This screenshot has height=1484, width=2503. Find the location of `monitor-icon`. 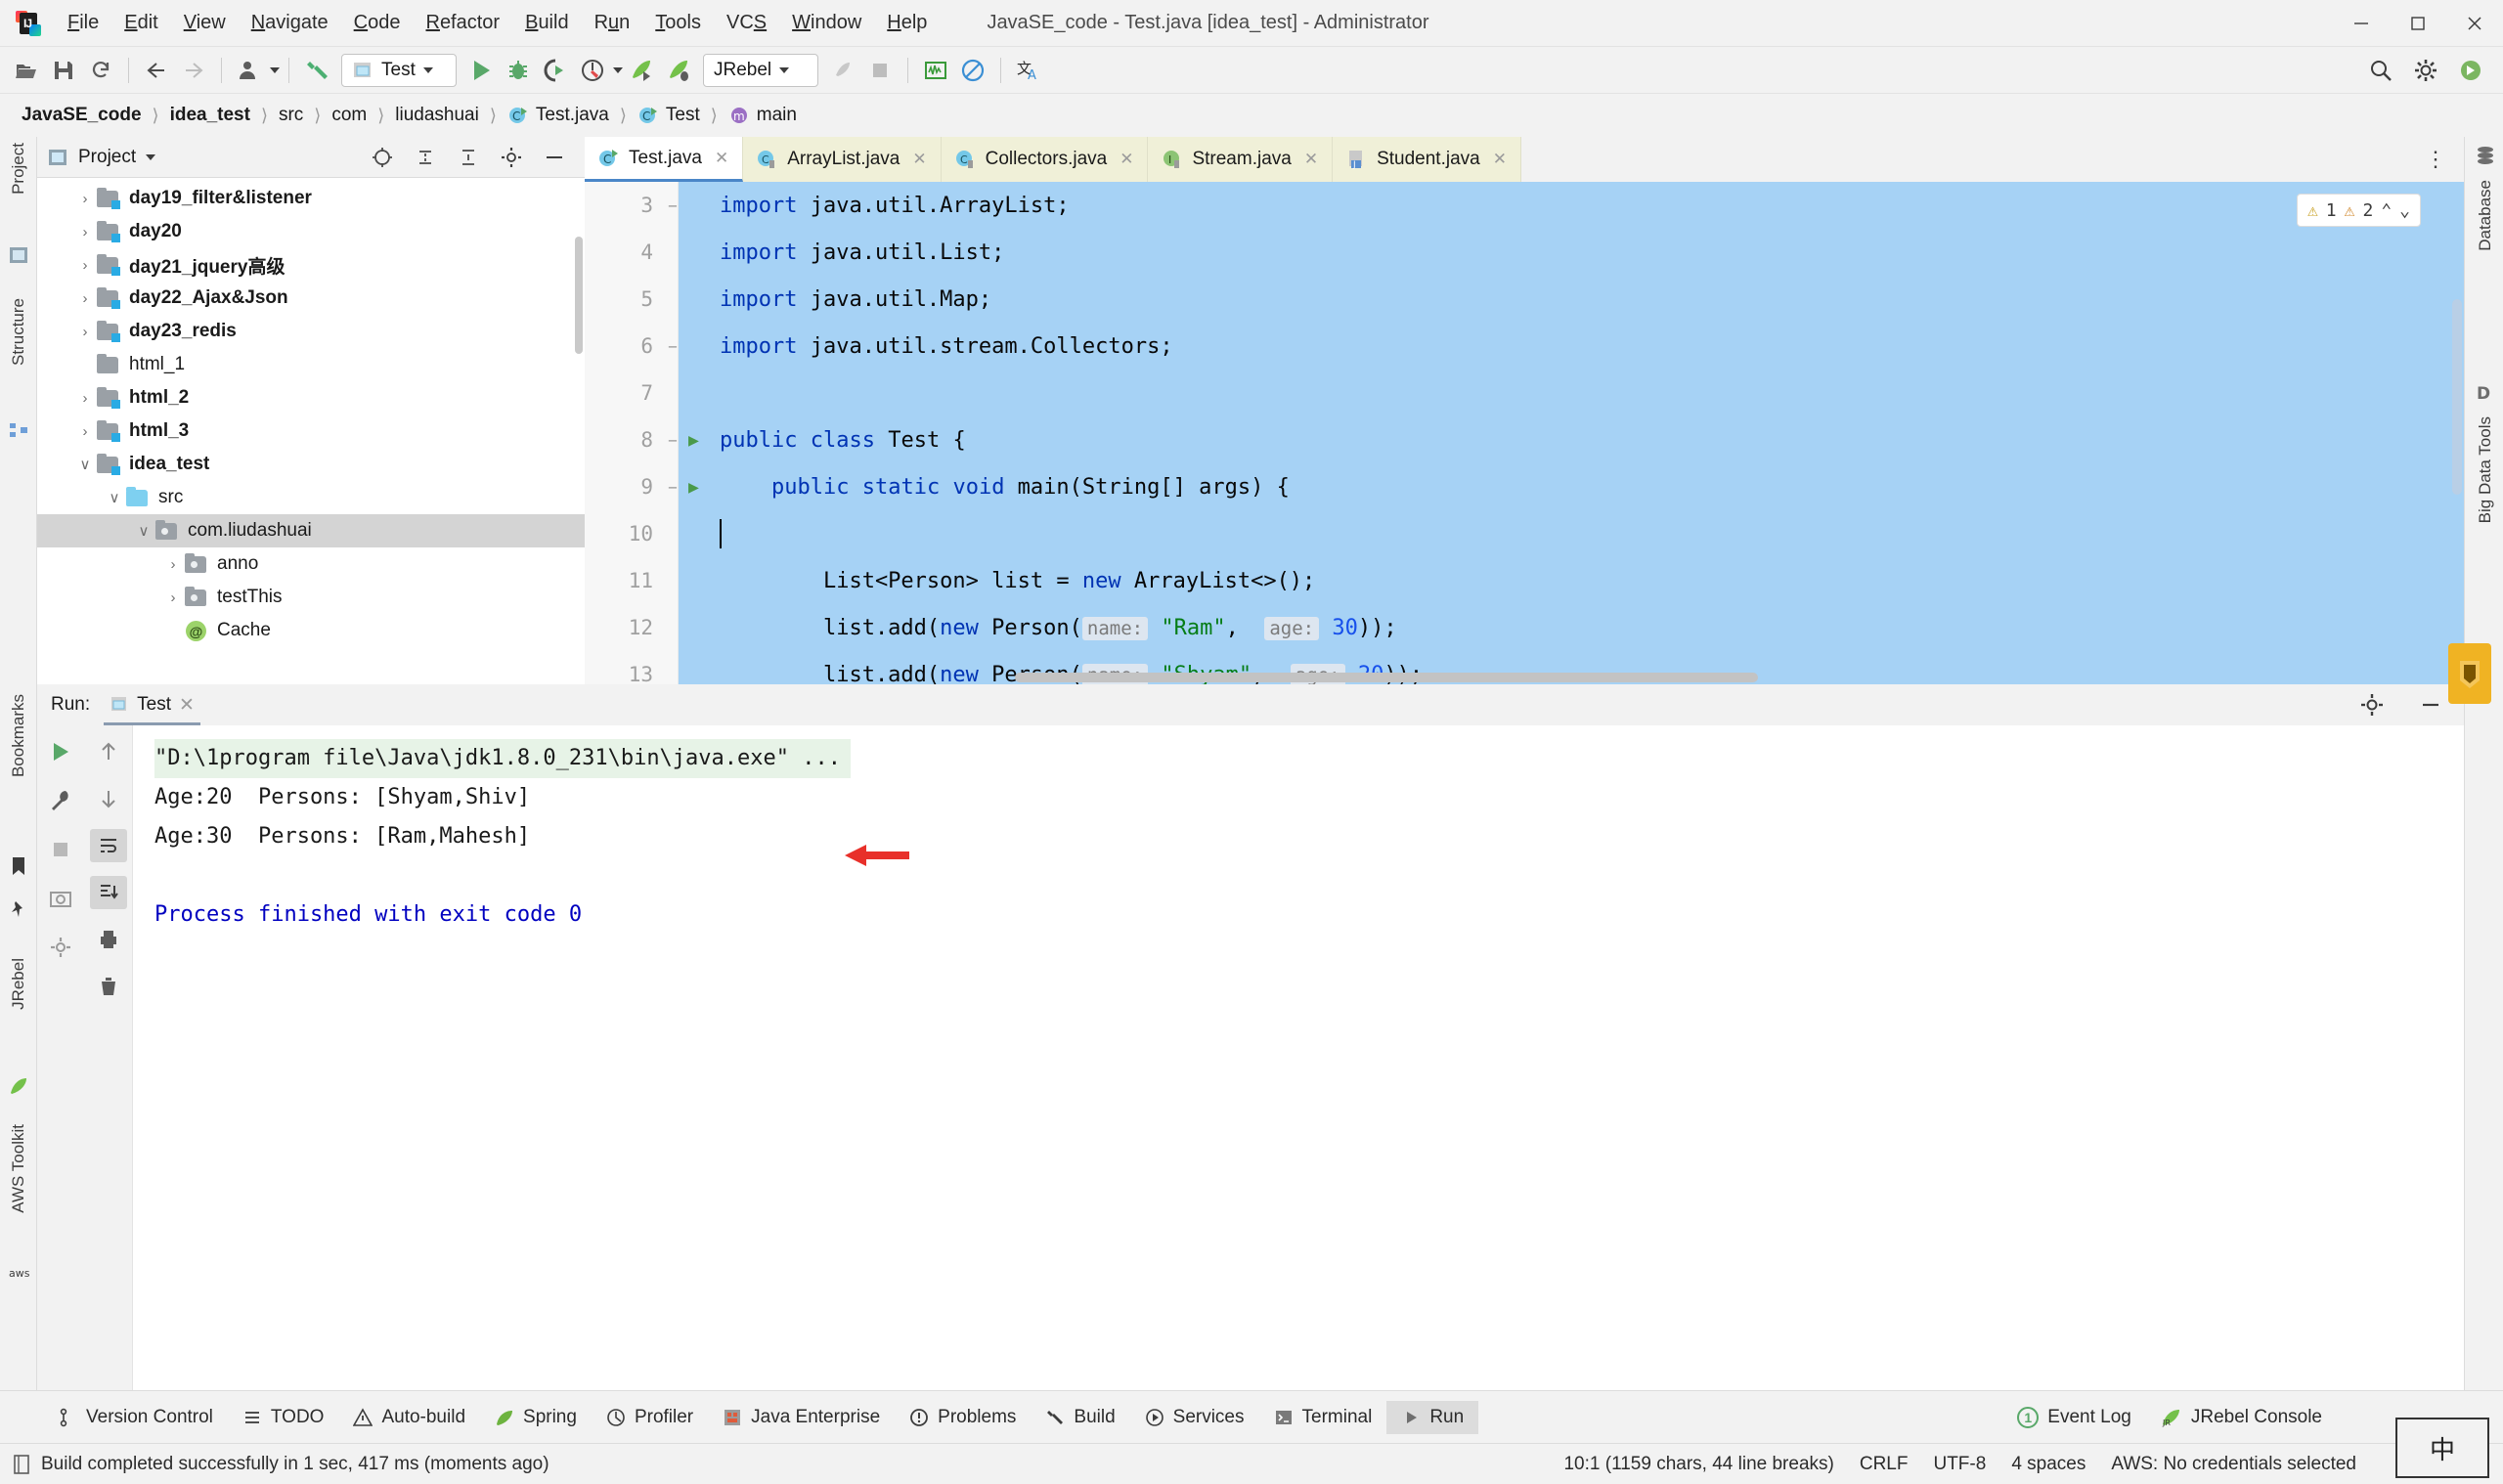

monitor-icon is located at coordinates (935, 70).